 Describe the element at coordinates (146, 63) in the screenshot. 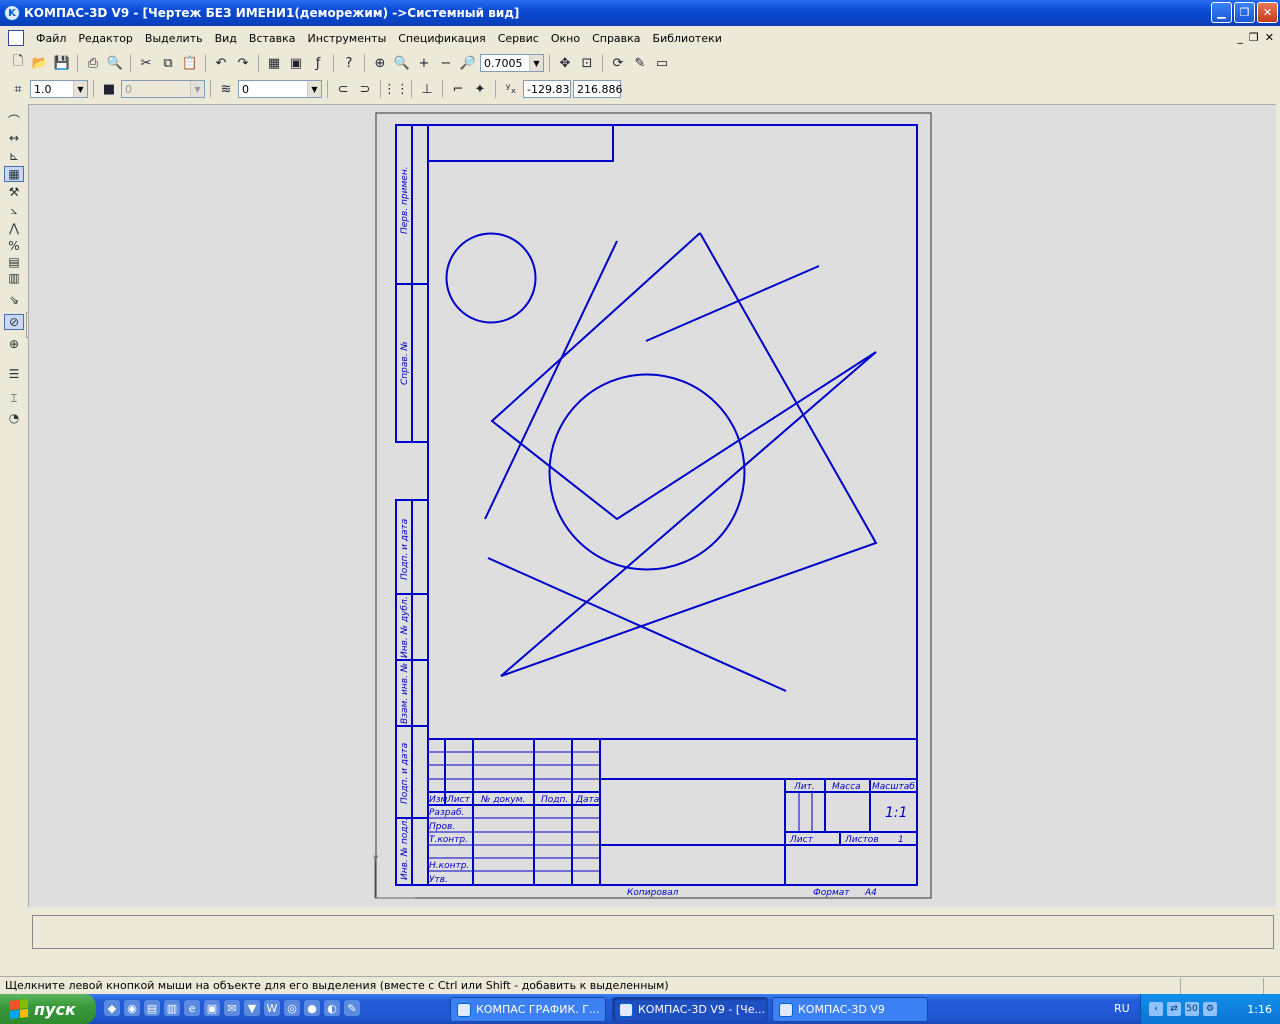

I see `cut-icon: ✂` at that location.